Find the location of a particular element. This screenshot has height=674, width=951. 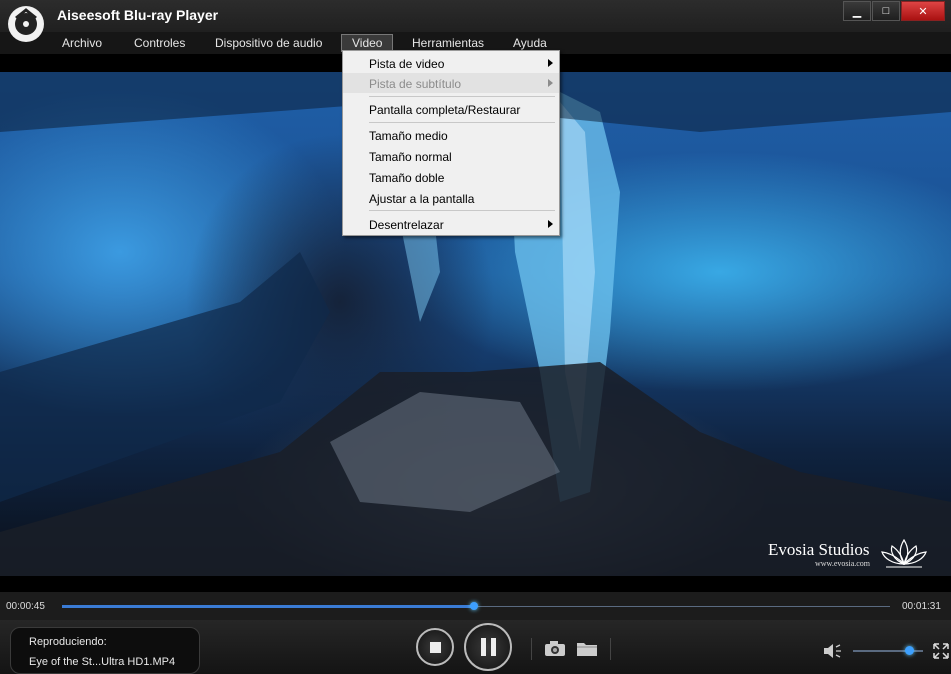

menu-item-label: Desentrelazar is located at coordinates (406, 225).